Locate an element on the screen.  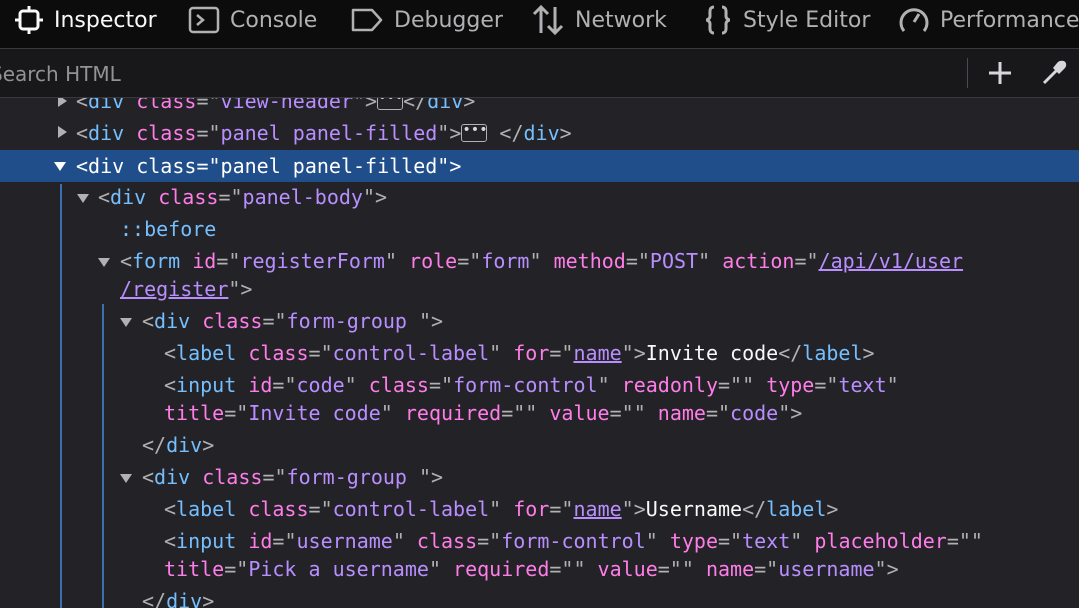
toolbar-divider is located at coordinates (967, 73).